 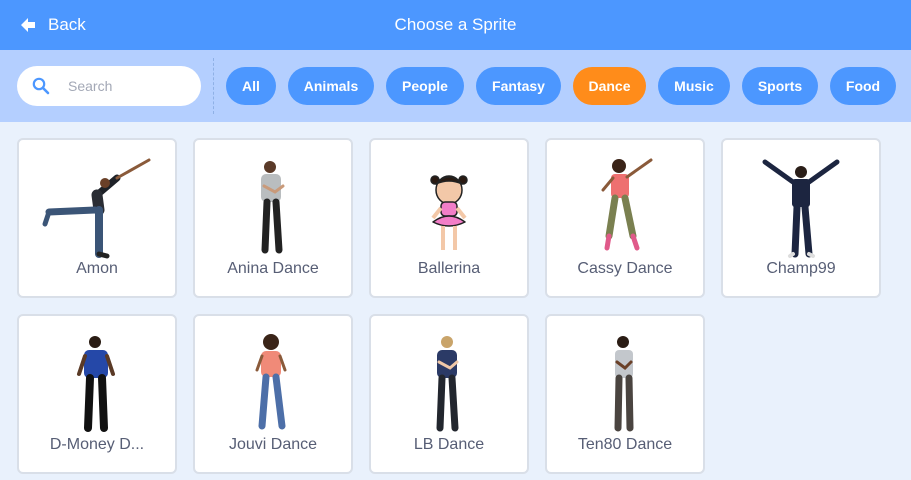 I want to click on tag-animals: Animals, so click(x=331, y=86).